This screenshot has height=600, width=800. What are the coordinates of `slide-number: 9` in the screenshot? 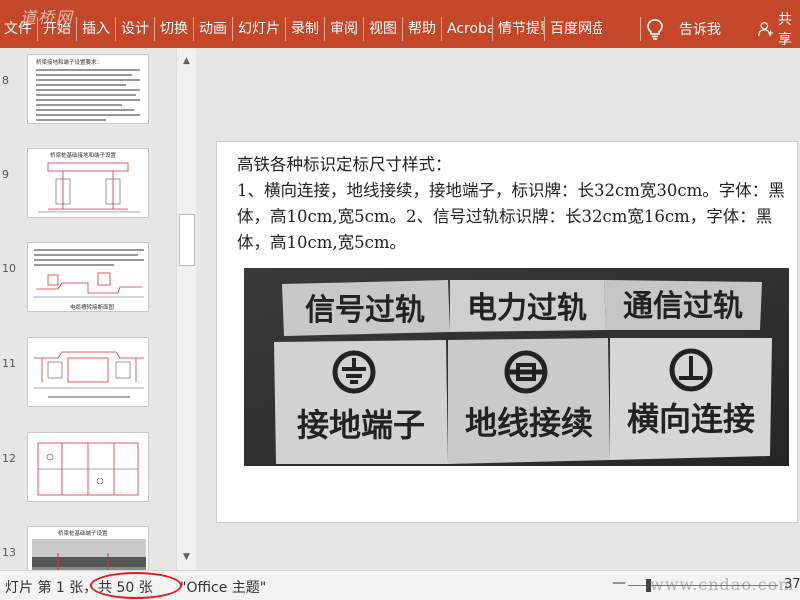 It's located at (5, 174).